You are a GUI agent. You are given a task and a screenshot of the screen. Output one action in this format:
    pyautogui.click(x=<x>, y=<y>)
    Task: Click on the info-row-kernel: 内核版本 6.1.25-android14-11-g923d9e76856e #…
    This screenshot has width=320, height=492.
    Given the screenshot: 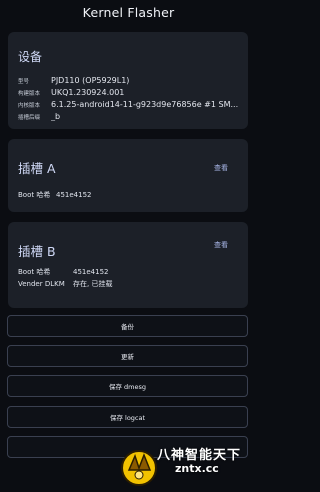 What is the action you would take?
    pyautogui.click(x=129, y=104)
    